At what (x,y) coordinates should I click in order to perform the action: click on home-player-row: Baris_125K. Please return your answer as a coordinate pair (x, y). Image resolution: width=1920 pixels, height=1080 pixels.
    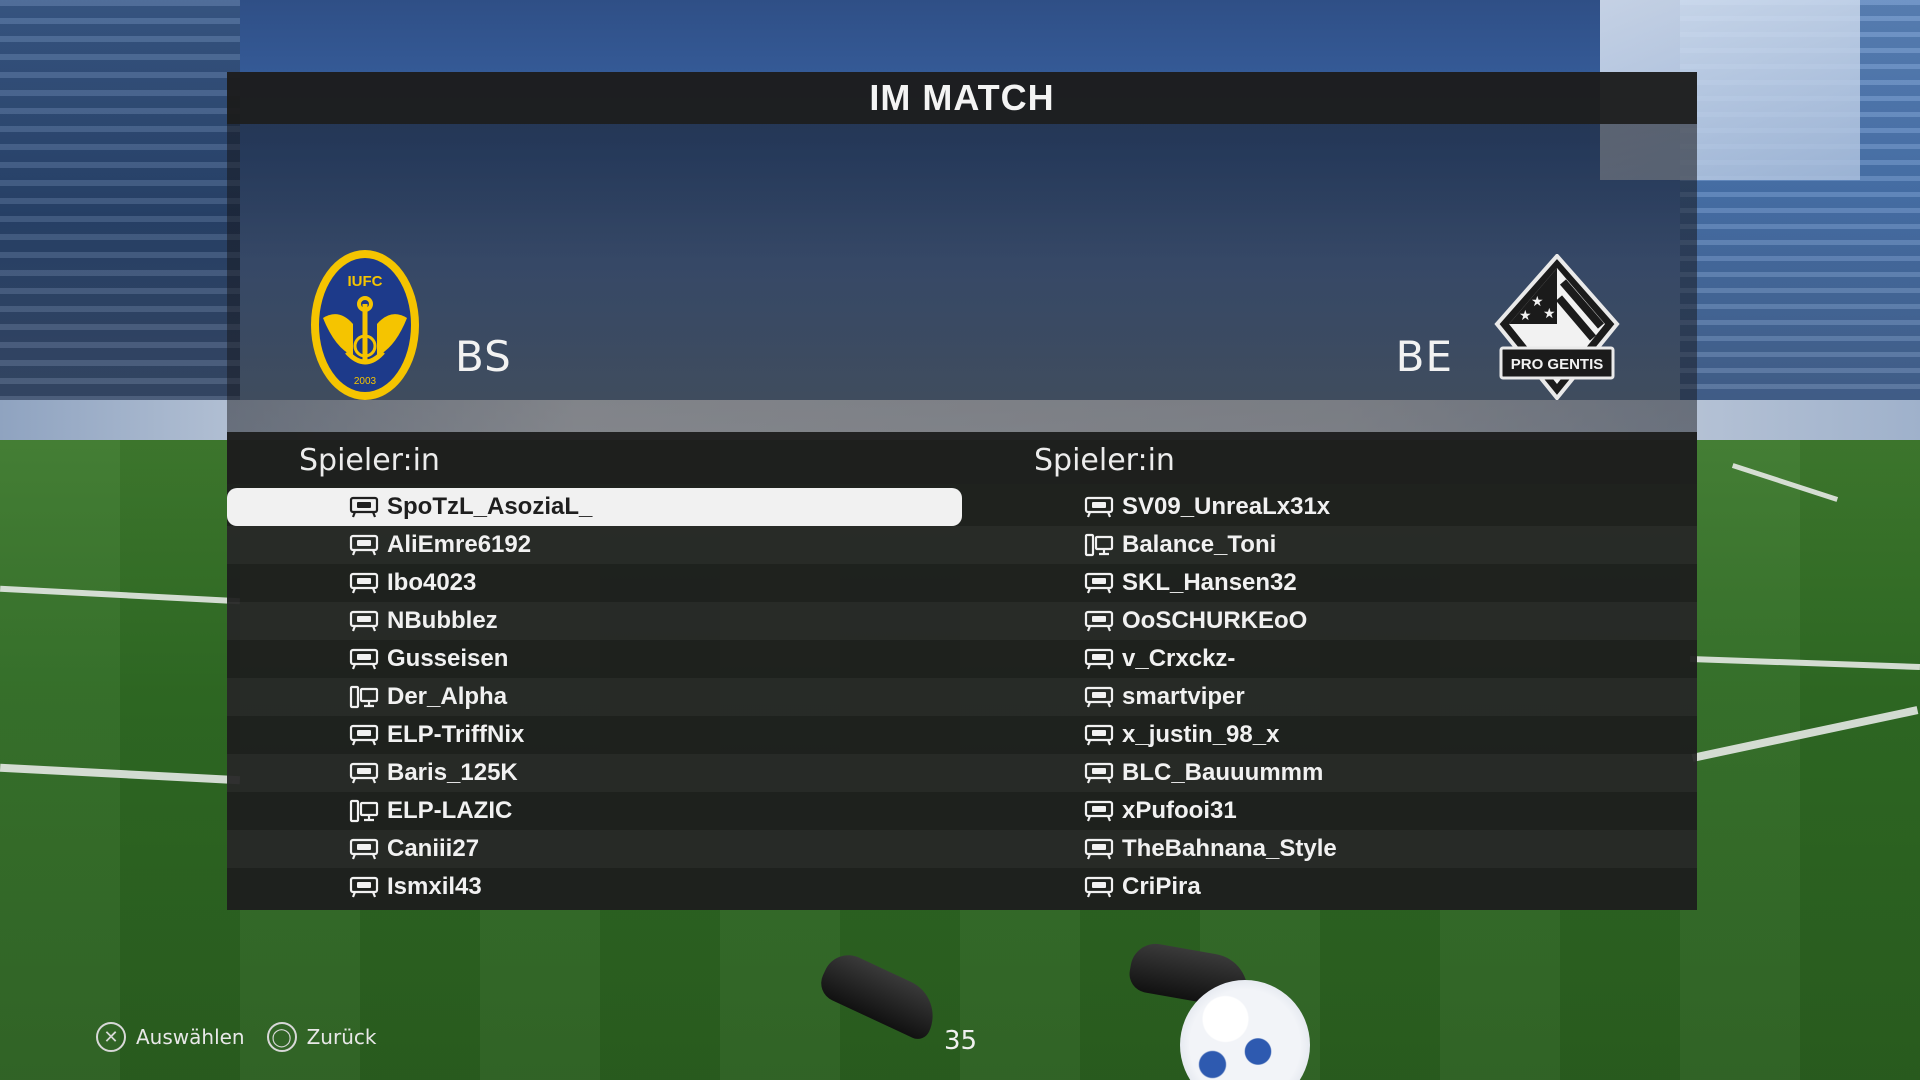
    Looking at the image, I should click on (594, 773).